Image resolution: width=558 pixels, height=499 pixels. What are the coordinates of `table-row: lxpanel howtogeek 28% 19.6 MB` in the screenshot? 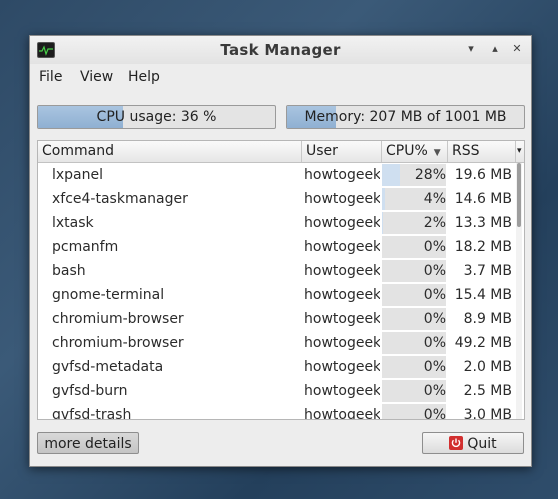 It's located at (280, 175).